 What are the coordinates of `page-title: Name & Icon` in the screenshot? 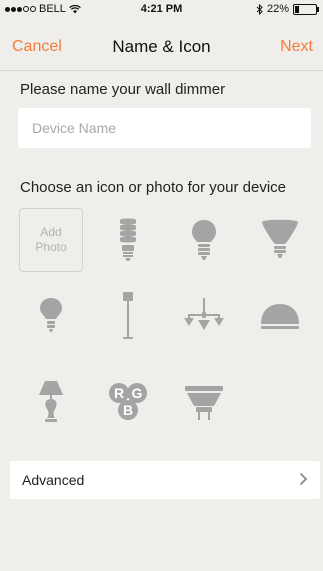 It's located at (161, 46).